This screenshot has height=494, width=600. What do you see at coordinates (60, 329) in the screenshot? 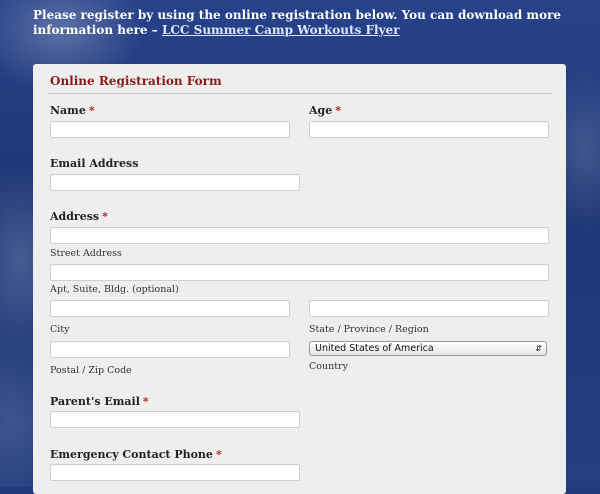
I see `city-sublabel: City` at bounding box center [60, 329].